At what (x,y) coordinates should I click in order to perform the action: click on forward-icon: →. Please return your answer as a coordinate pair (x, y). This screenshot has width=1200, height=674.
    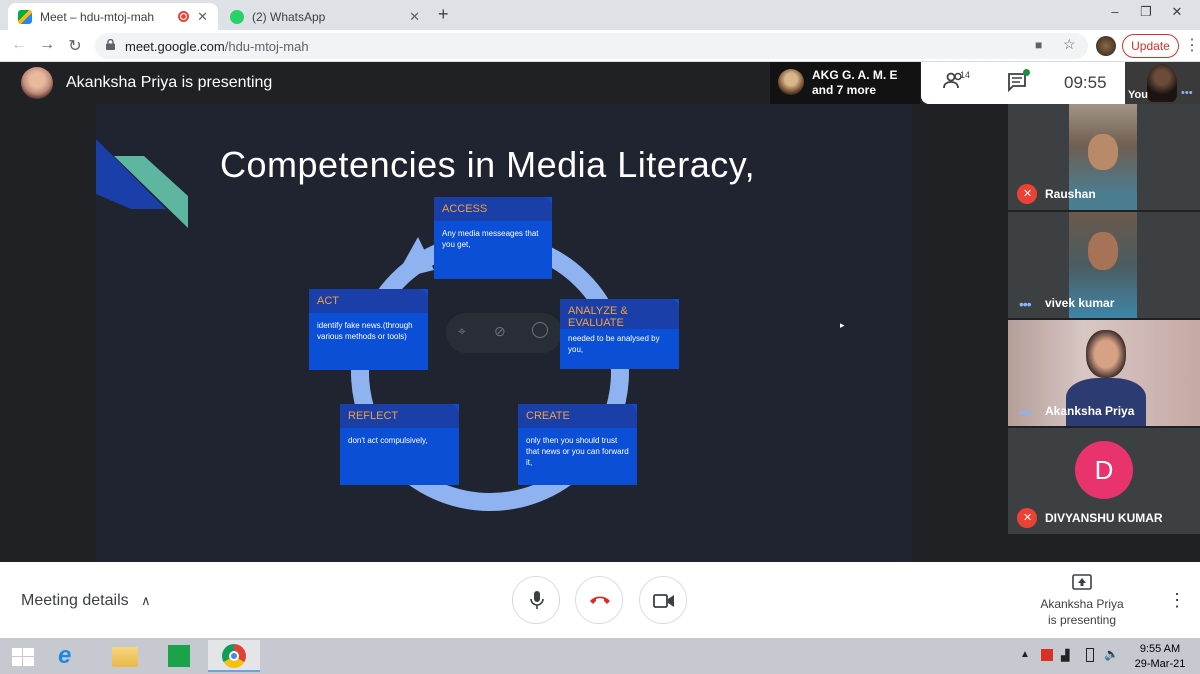
    Looking at the image, I should click on (47, 45).